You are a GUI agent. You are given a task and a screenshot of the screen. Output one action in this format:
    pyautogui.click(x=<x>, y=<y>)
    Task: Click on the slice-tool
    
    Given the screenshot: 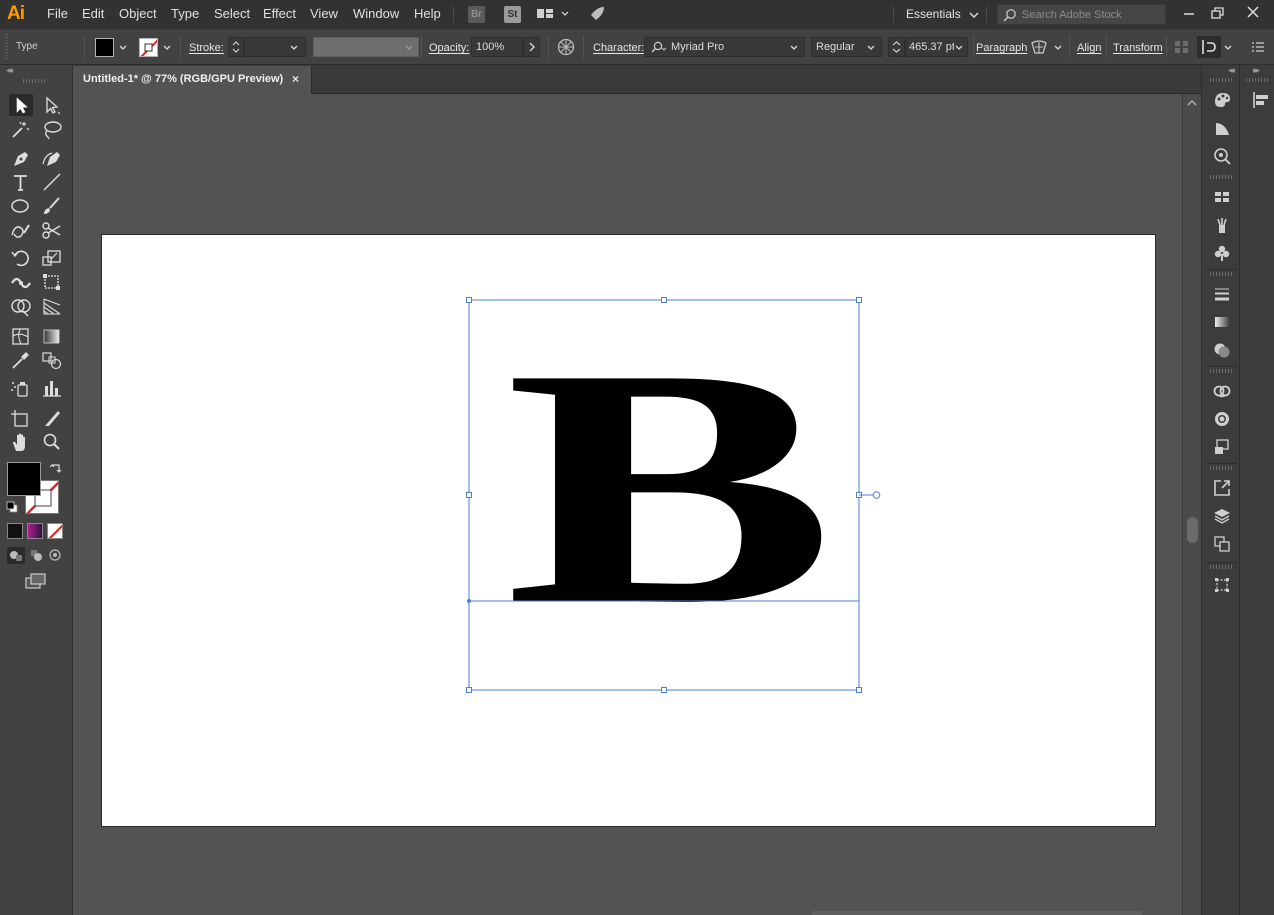 What is the action you would take?
    pyautogui.click(x=52, y=418)
    